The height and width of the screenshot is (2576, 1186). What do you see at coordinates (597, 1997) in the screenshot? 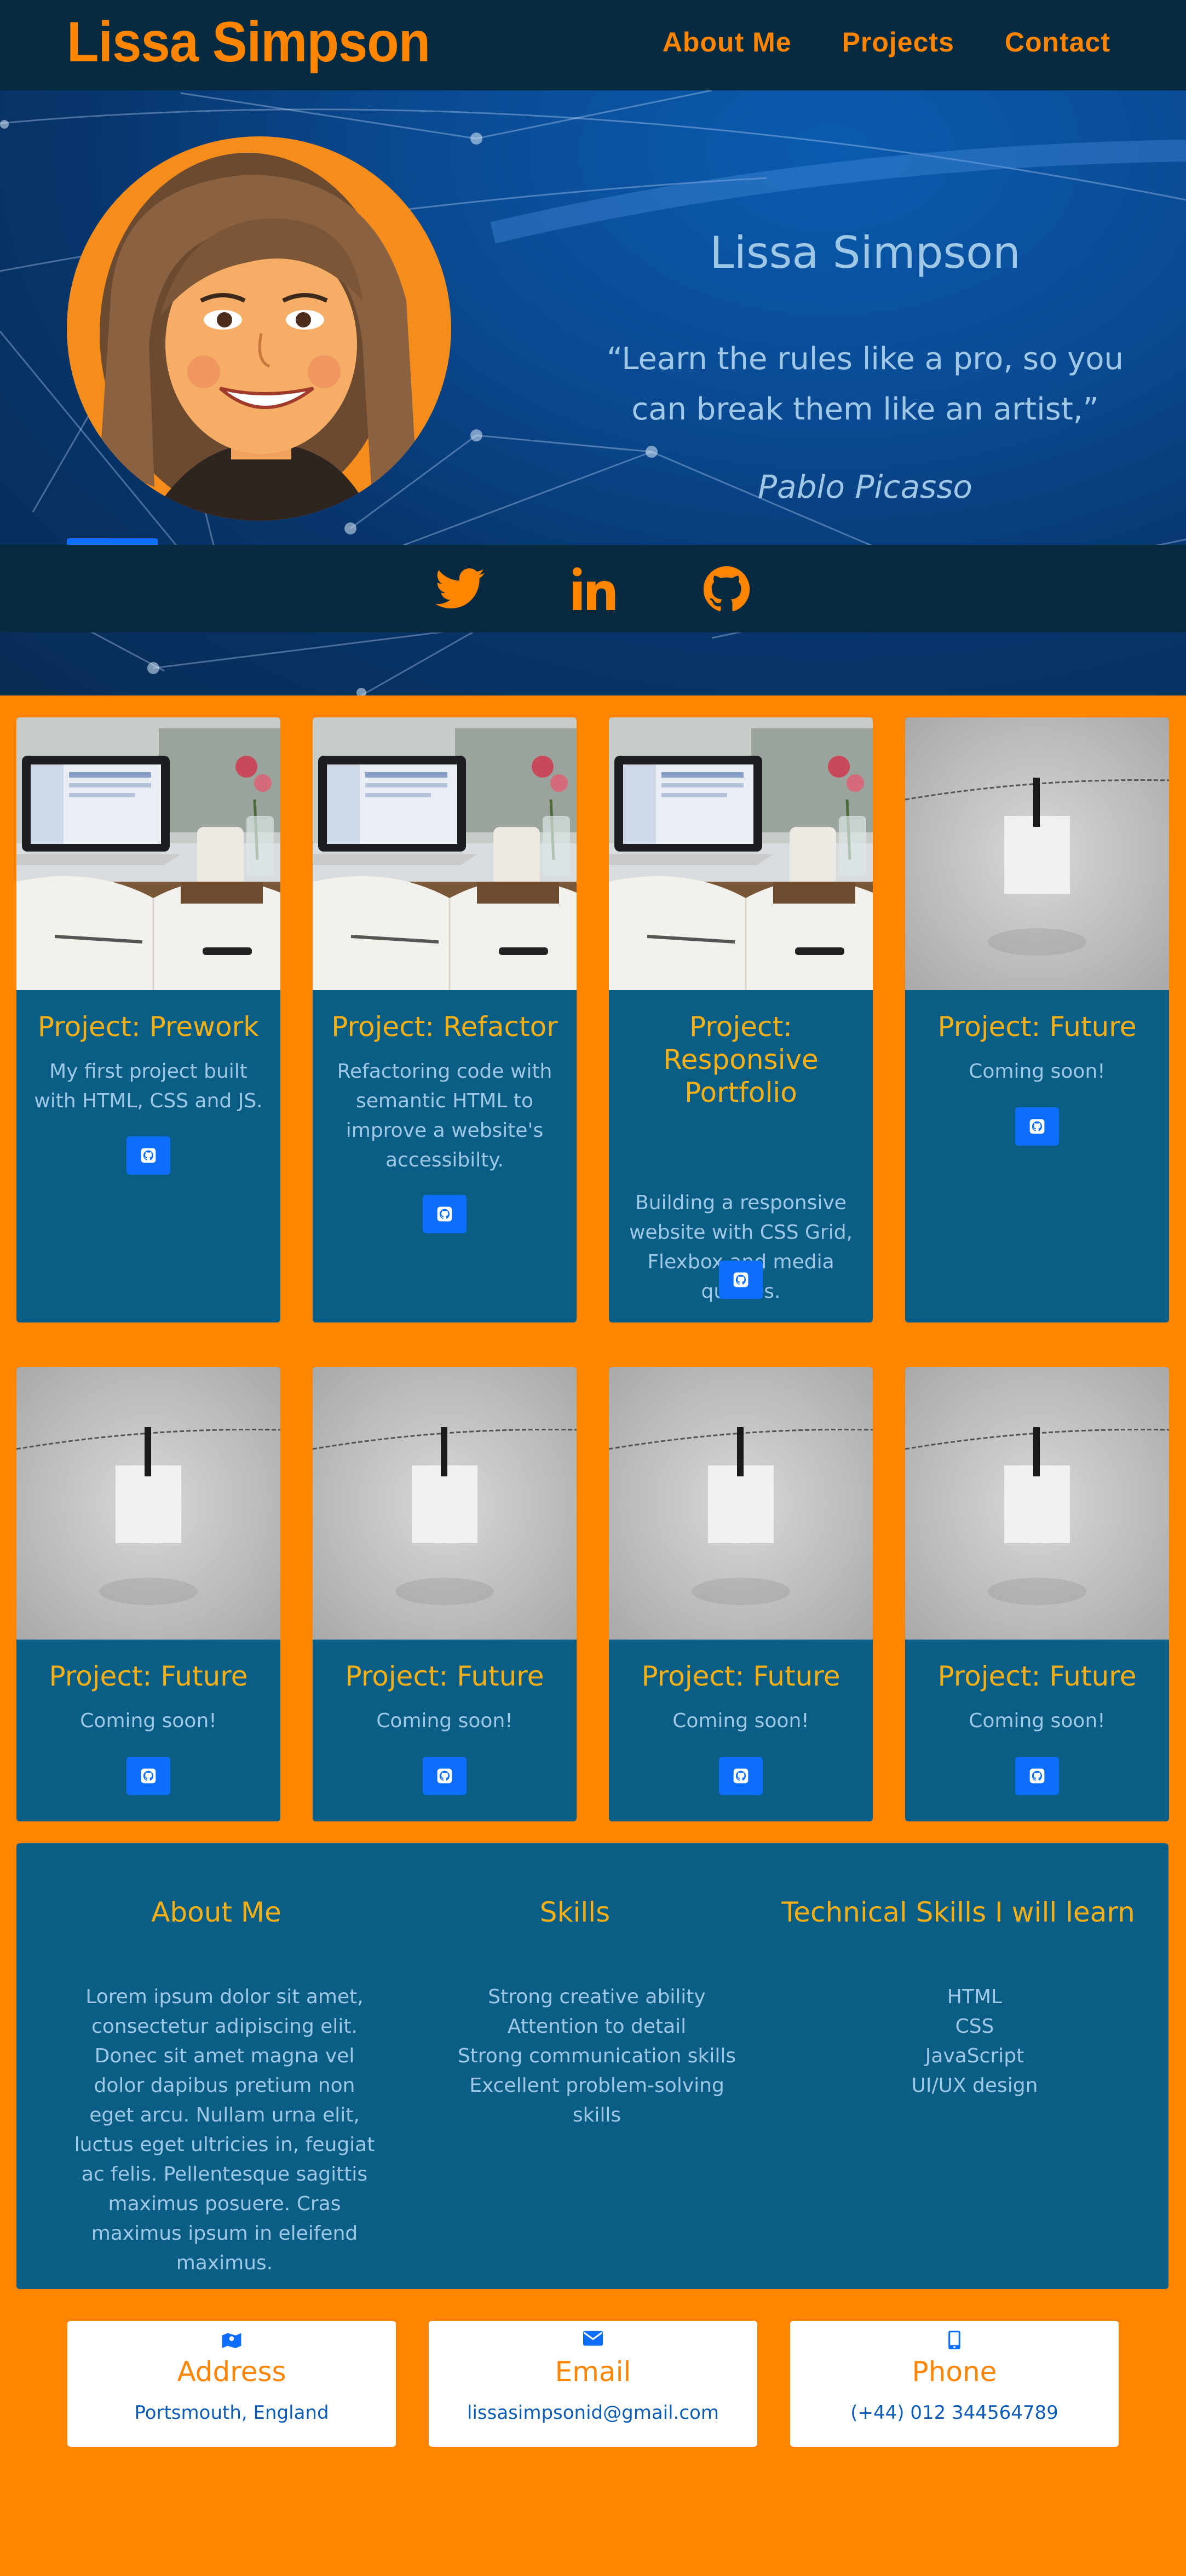
I see `skill-item: Strong creative ability` at bounding box center [597, 1997].